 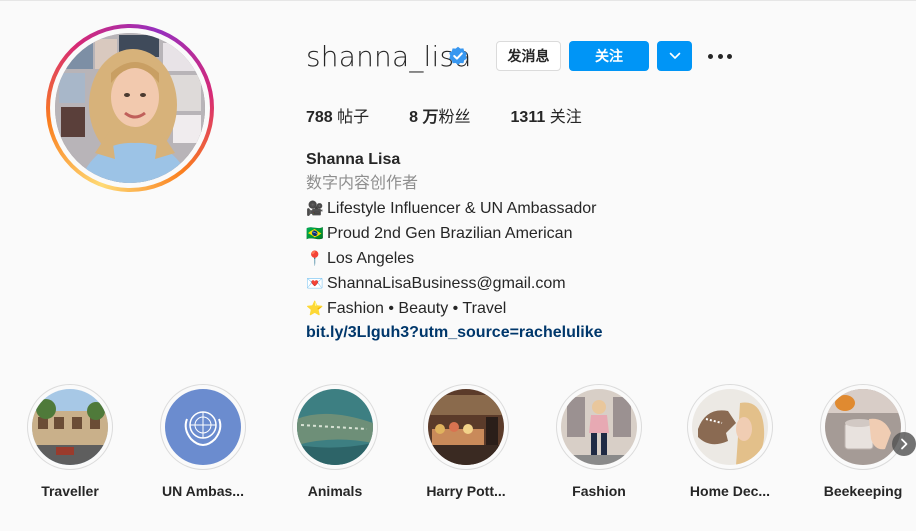 What do you see at coordinates (462, 208) in the screenshot?
I see `bio-line-text: Lifestyle Influencer & UN Ambassador` at bounding box center [462, 208].